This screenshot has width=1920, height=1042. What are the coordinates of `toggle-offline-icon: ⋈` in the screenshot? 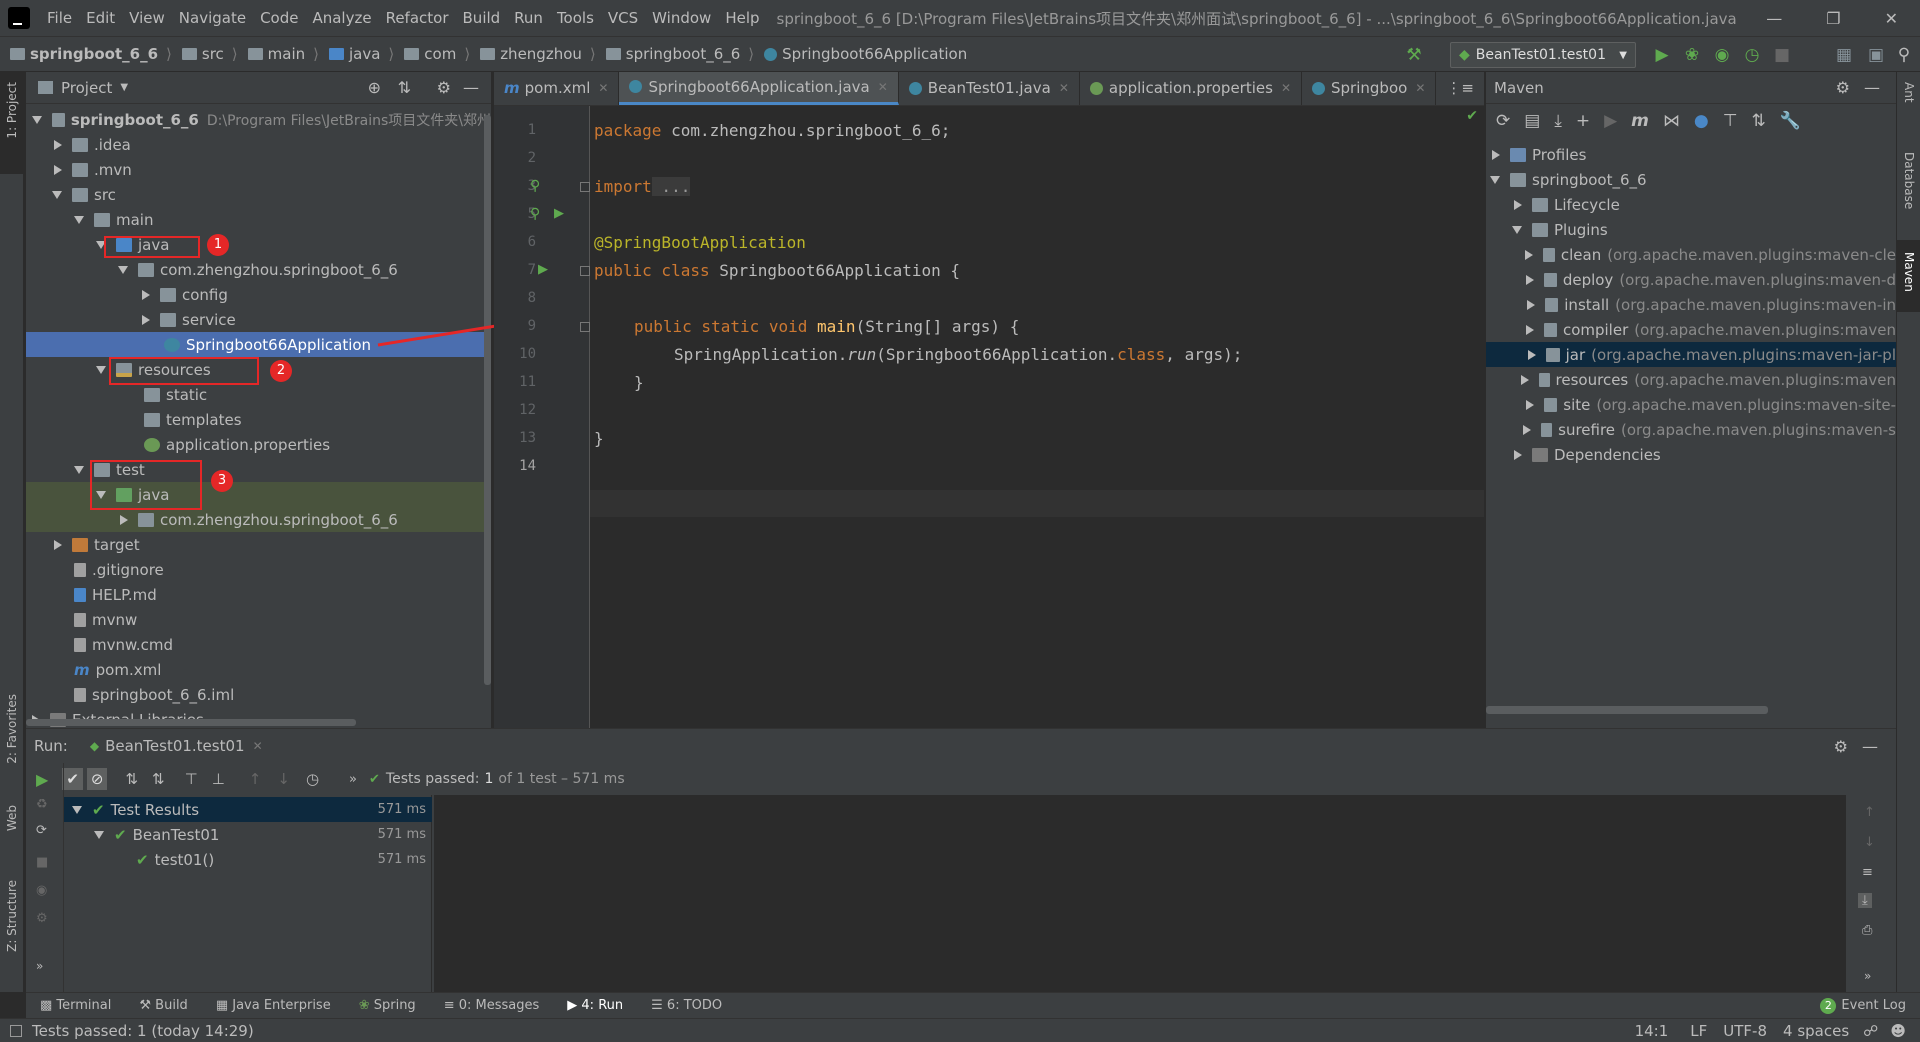 It's located at (1671, 121).